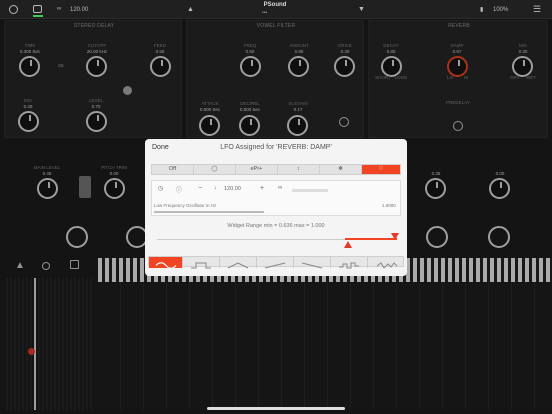  I want to click on wave-square-icon, so click(201, 263).